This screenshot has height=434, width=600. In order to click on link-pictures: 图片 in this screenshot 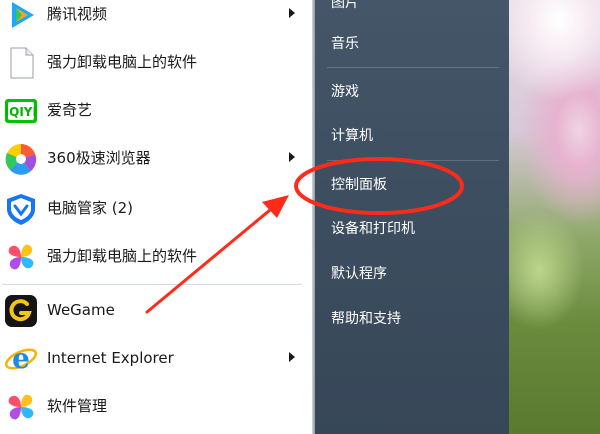, I will do `click(345, 9)`.